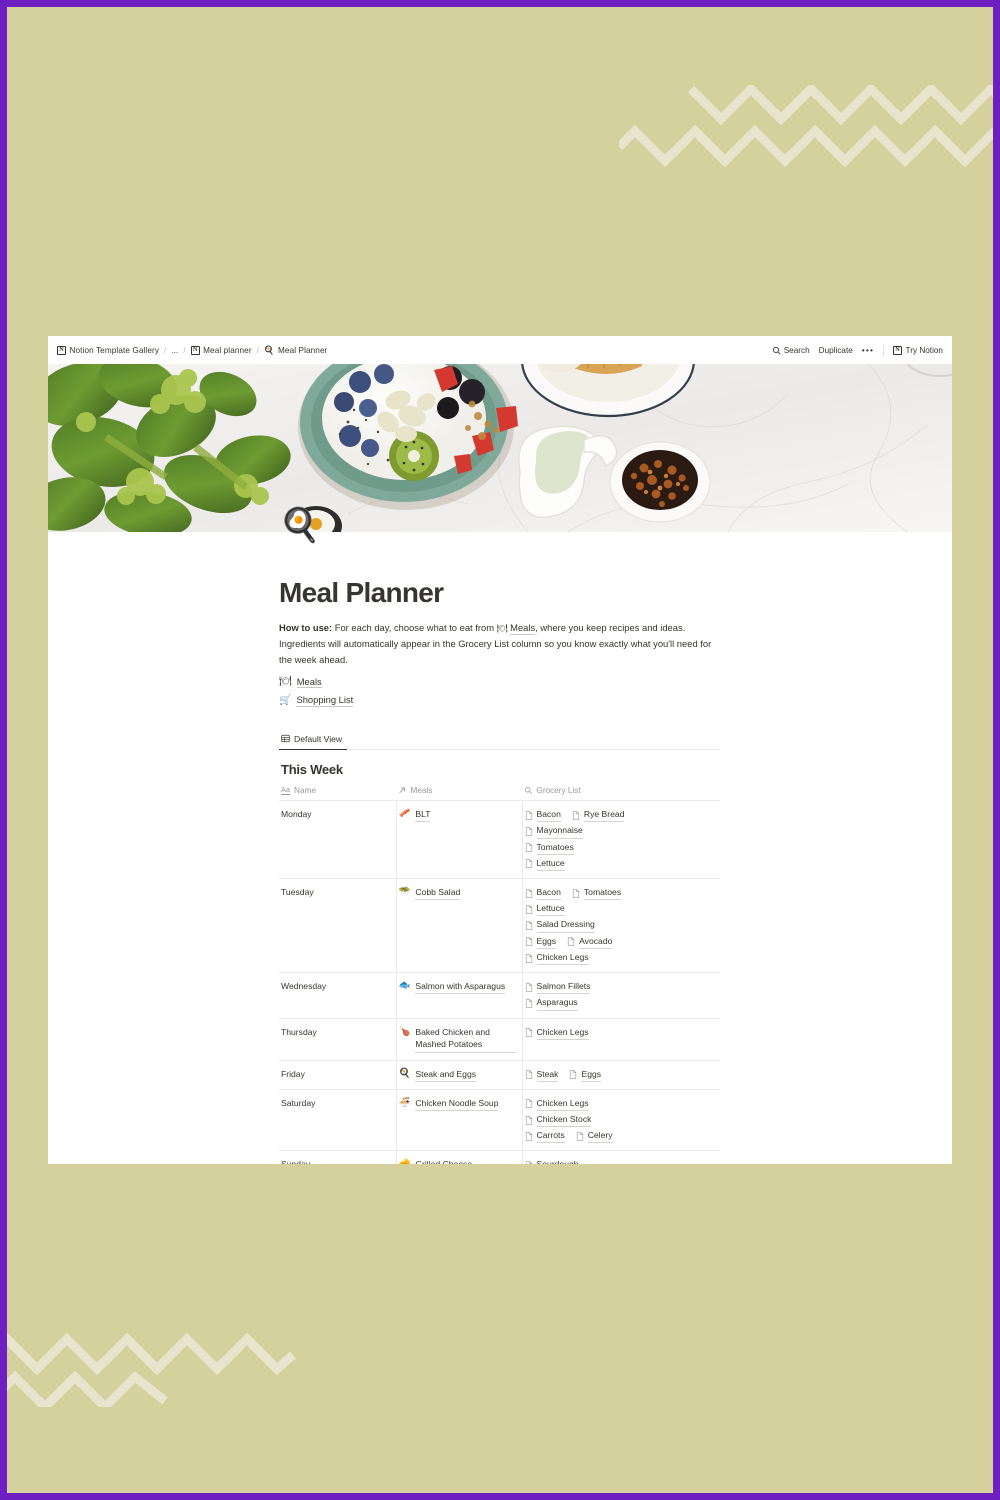  What do you see at coordinates (108, 350) in the screenshot?
I see `breadcrumb-item-gallery: N Notion Template Gallery` at bounding box center [108, 350].